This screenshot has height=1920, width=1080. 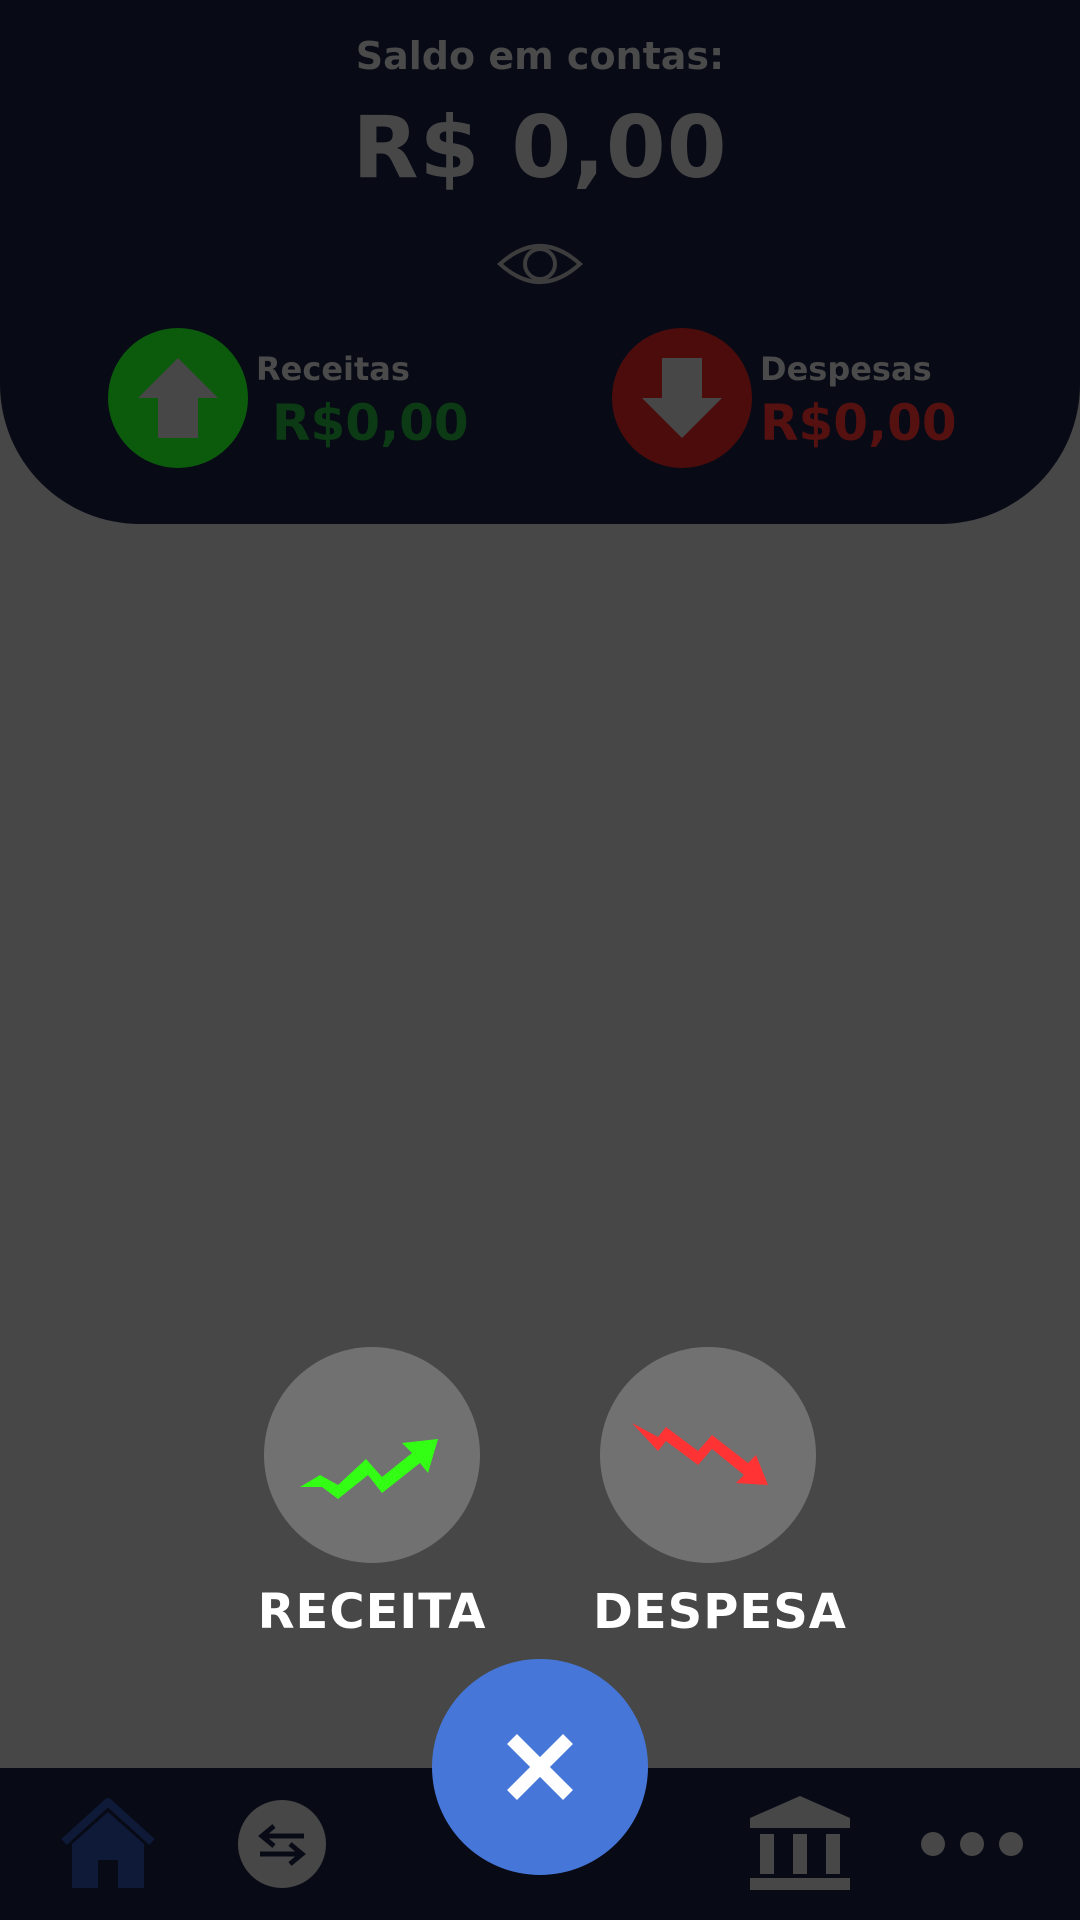 What do you see at coordinates (540, 56) in the screenshot?
I see `balance-label: Saldo em contas:` at bounding box center [540, 56].